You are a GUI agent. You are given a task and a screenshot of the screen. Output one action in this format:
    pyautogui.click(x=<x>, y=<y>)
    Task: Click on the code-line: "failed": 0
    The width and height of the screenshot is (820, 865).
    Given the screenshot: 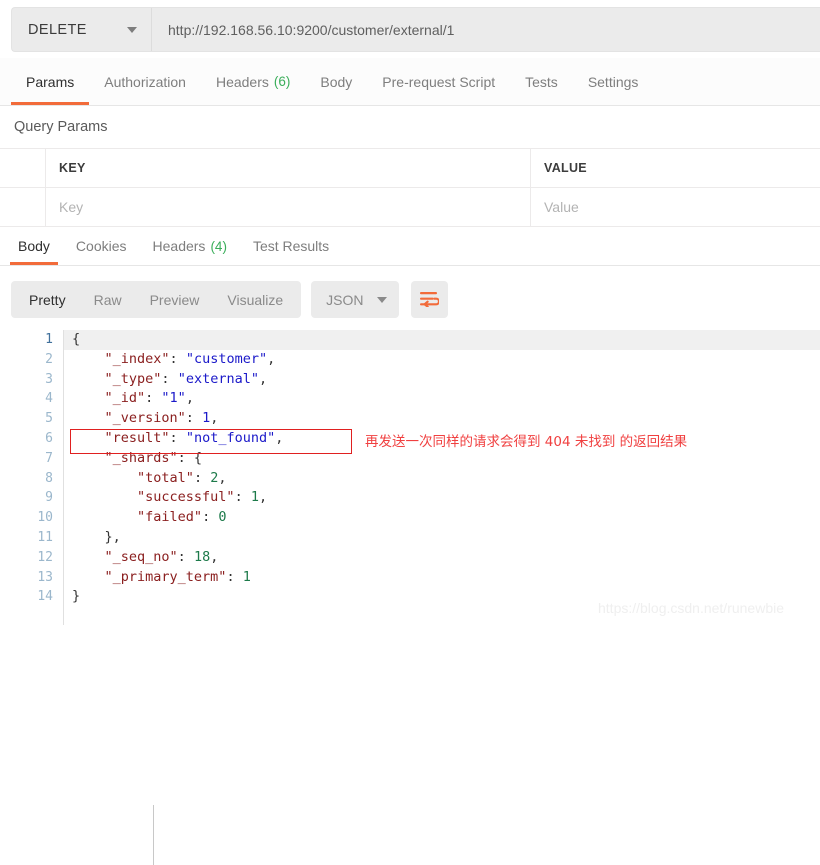 What is the action you would take?
    pyautogui.click(x=182, y=517)
    